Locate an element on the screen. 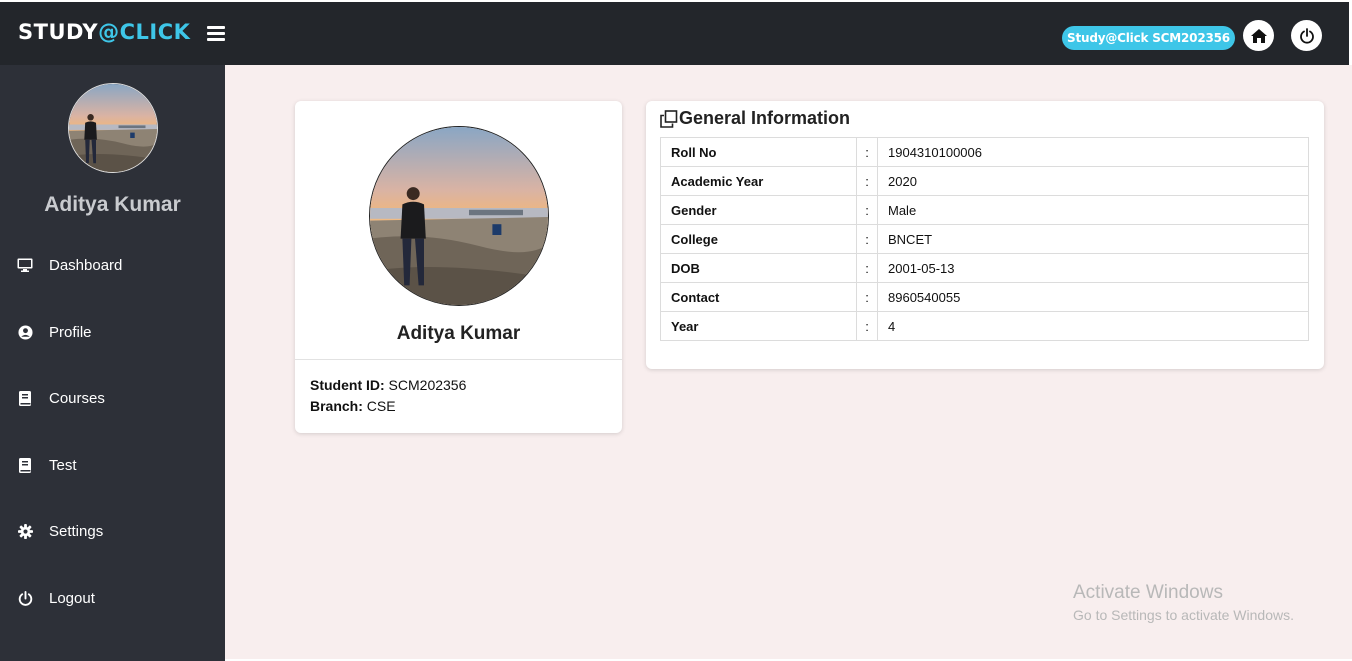 The width and height of the screenshot is (1352, 661). row-label: DOB is located at coordinates (758, 268).